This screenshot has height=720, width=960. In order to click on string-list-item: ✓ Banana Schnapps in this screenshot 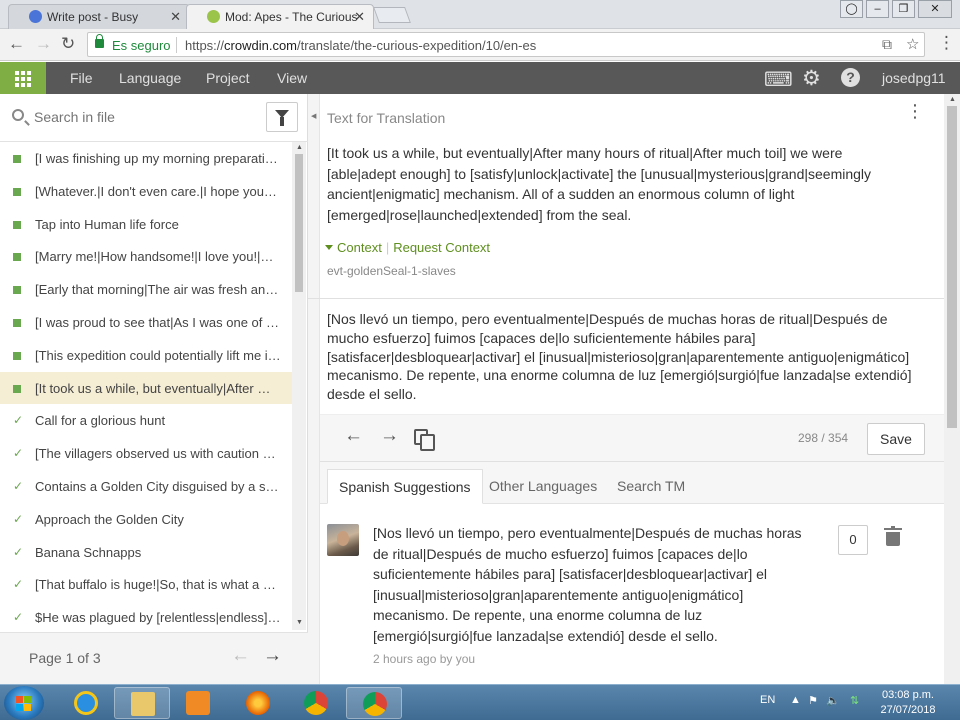, I will do `click(146, 552)`.